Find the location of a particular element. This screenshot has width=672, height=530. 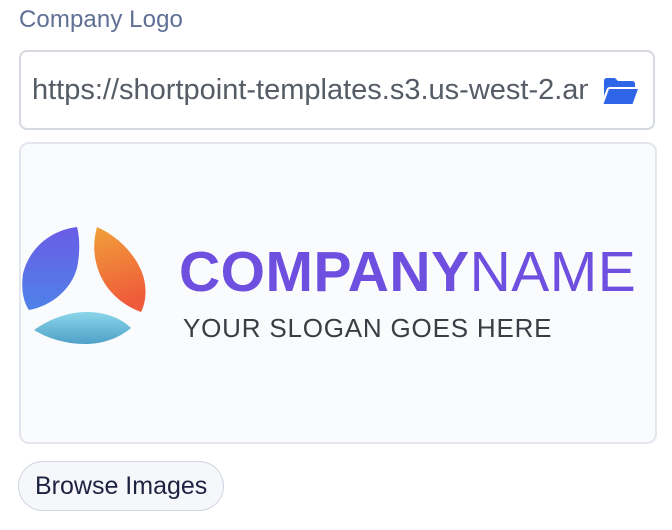

company-name: COMPANYNAME is located at coordinates (408, 272).